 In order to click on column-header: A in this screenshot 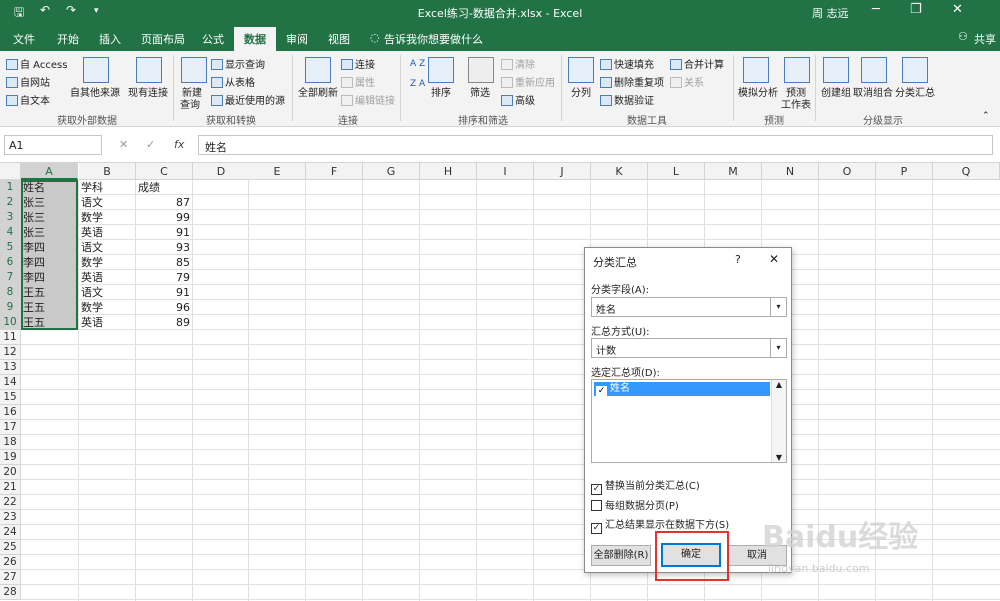, I will do `click(49, 171)`.